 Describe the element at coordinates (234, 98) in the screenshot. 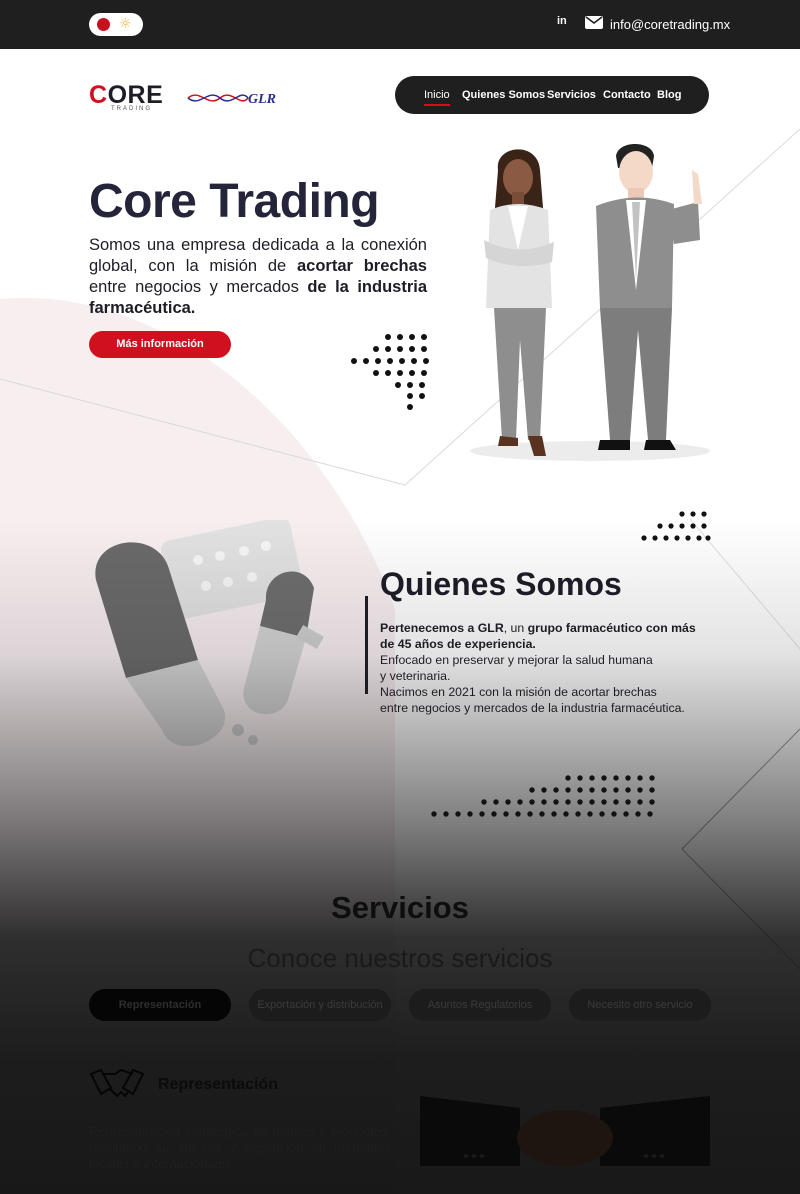

I see `glr-logo: GLR` at that location.